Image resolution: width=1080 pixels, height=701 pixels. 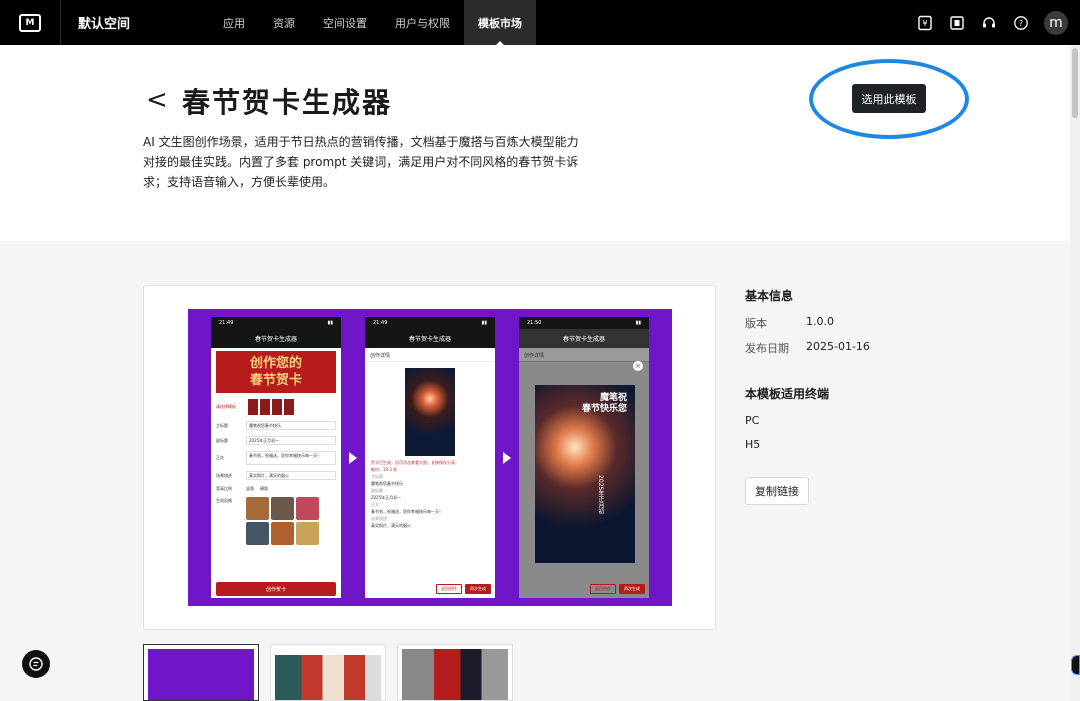 What do you see at coordinates (756, 323) in the screenshot?
I see `version-label: 版本` at bounding box center [756, 323].